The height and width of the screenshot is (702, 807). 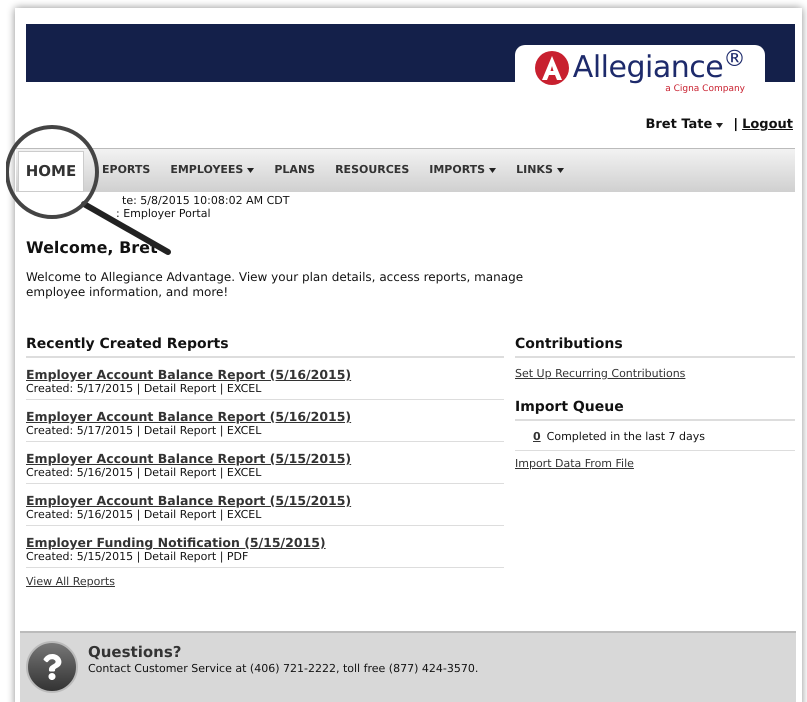 I want to click on view-all-link: View All Reports, so click(x=70, y=582).